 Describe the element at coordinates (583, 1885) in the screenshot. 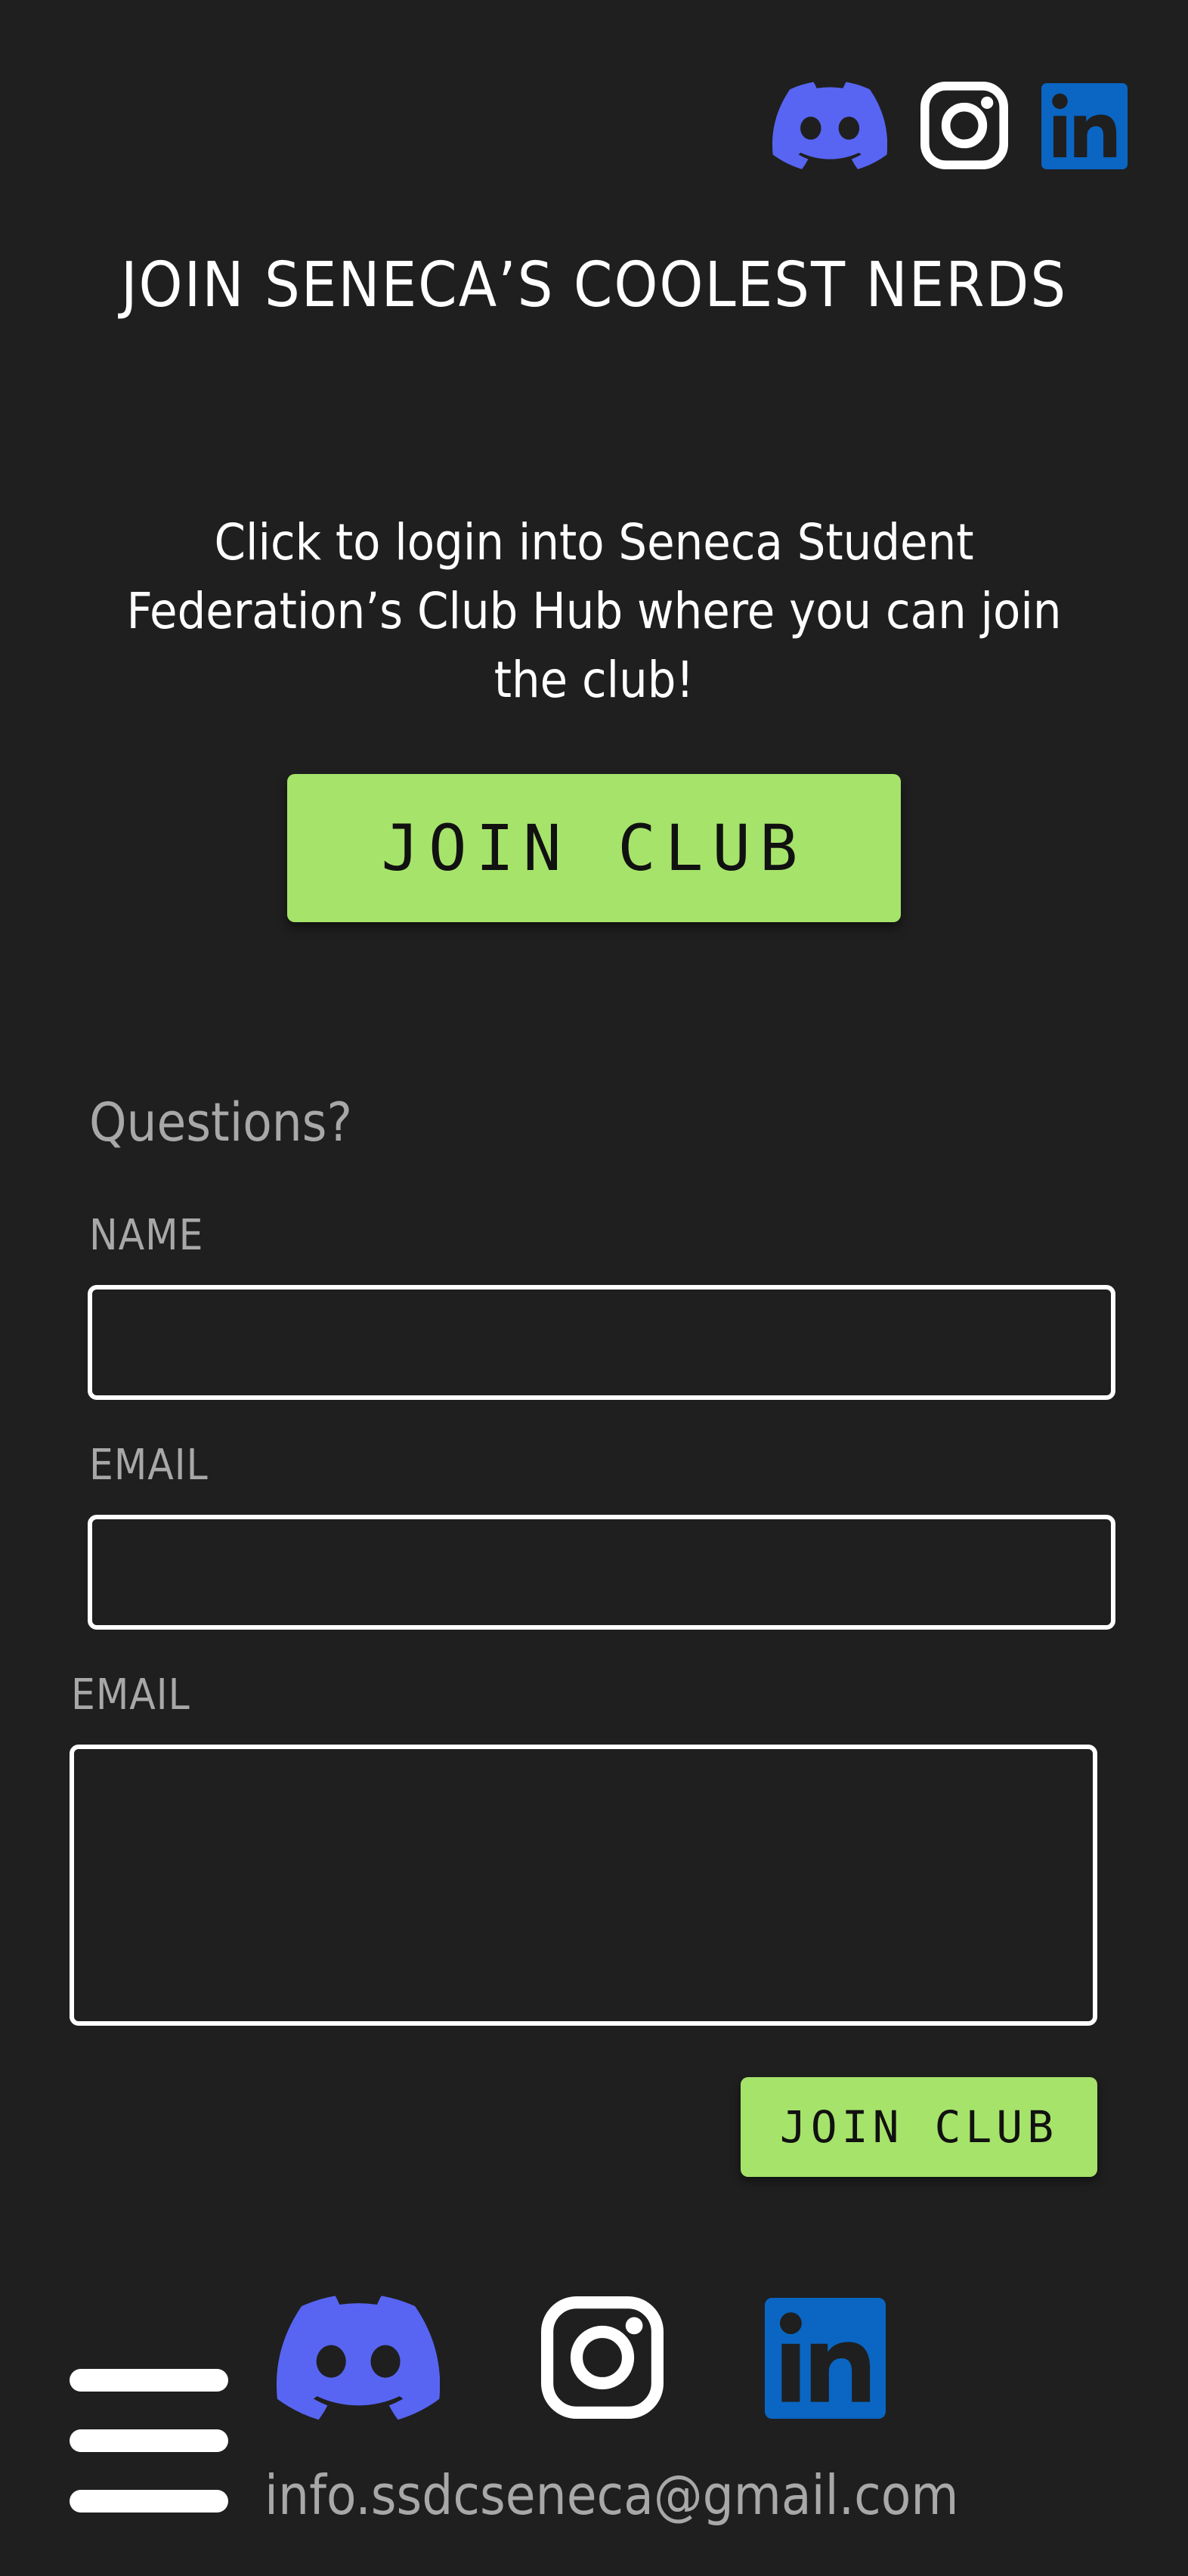

I see `message-field` at that location.